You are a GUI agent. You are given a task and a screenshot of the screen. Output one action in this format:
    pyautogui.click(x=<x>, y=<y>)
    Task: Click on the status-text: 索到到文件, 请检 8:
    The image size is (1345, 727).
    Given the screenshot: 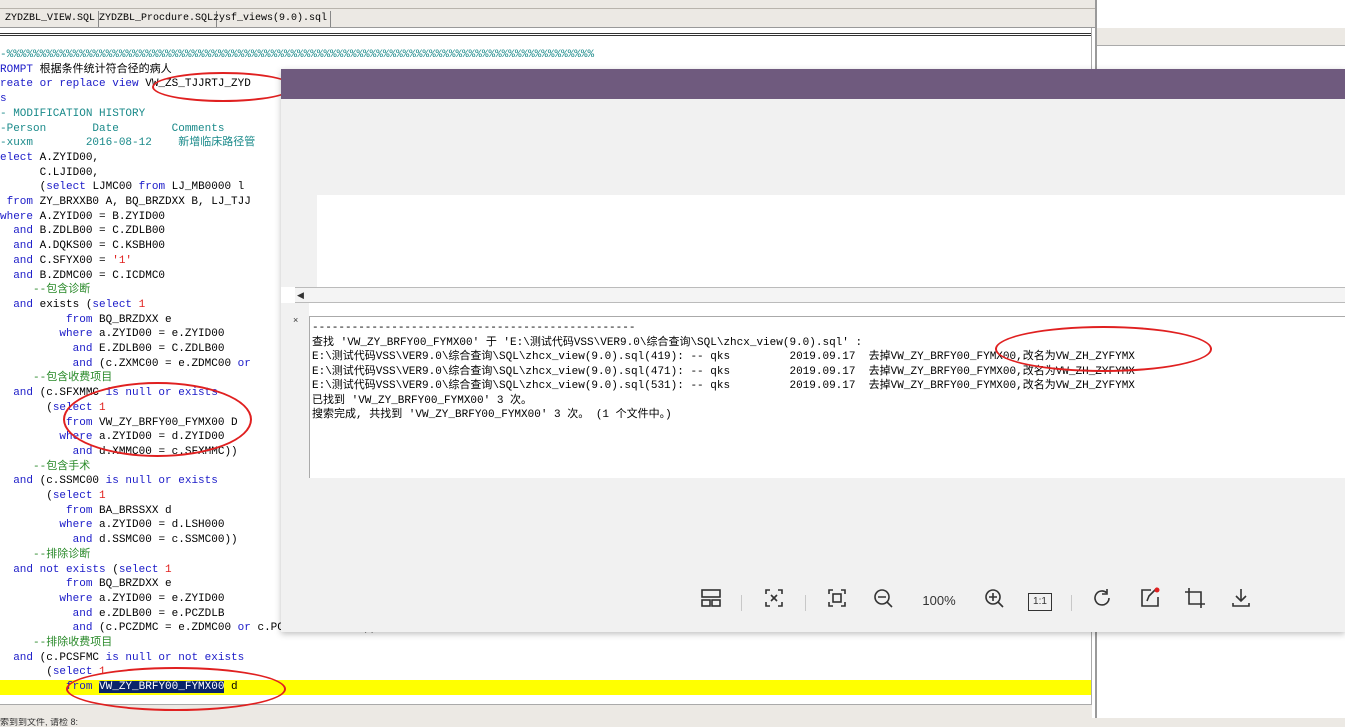 What is the action you would take?
    pyautogui.click(x=39, y=722)
    